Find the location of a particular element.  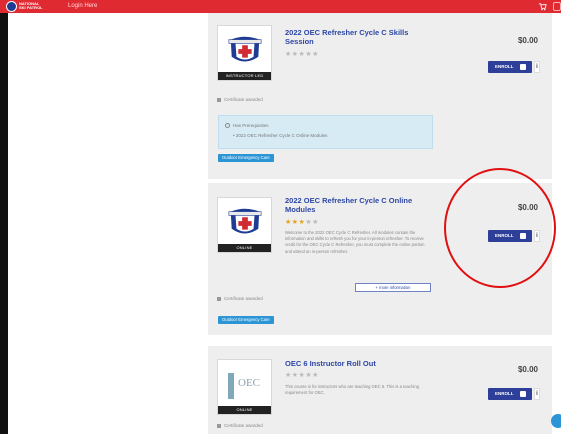

more-information-button: + more information is located at coordinates (393, 287).